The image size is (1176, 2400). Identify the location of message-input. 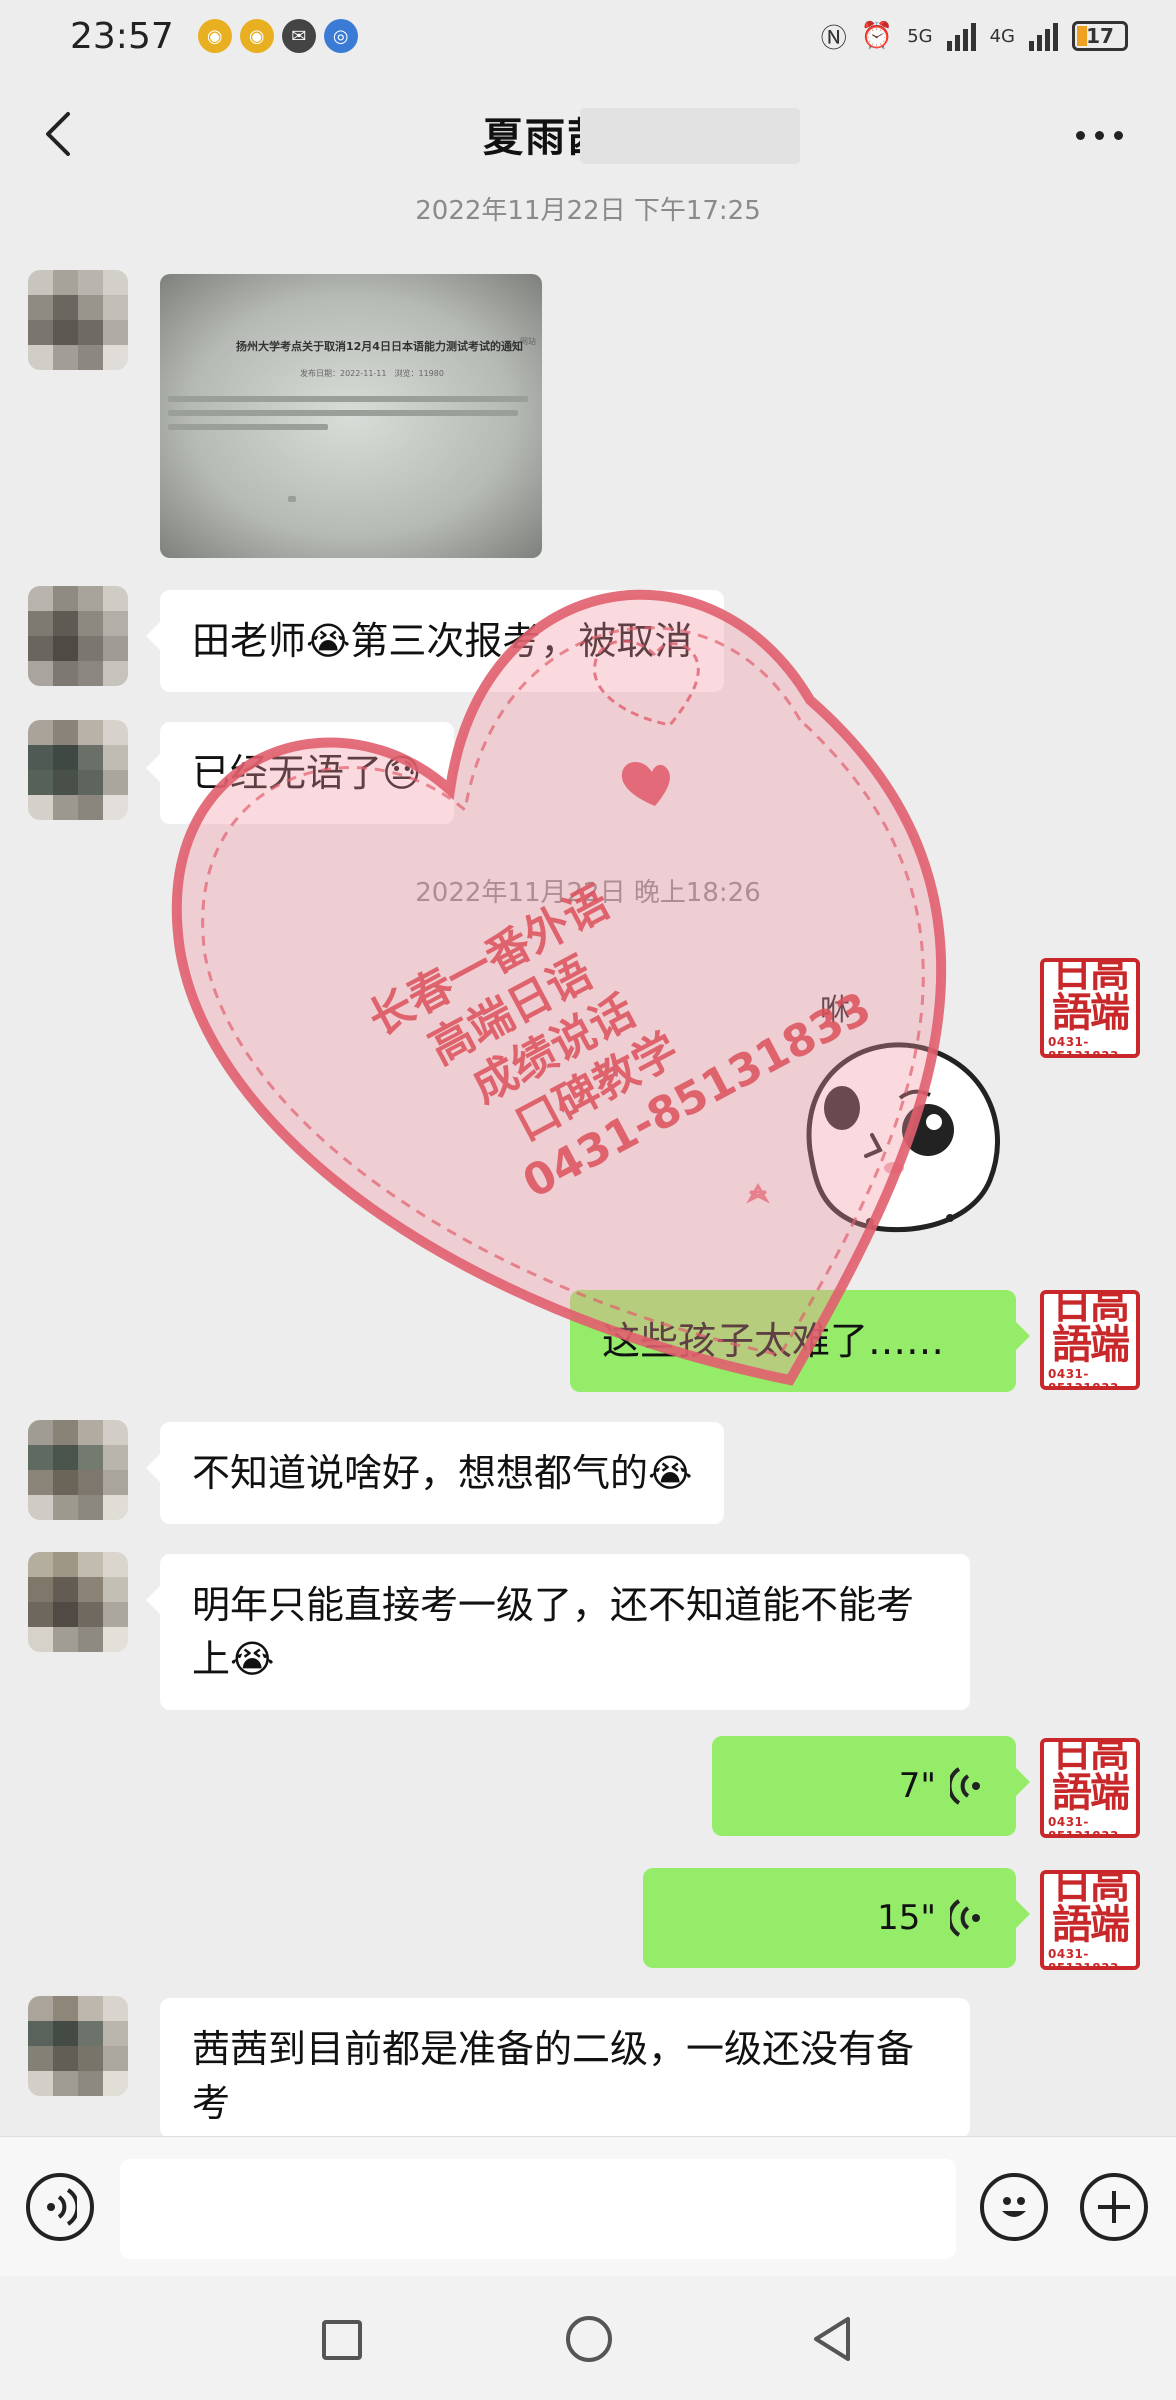
(538, 2209).